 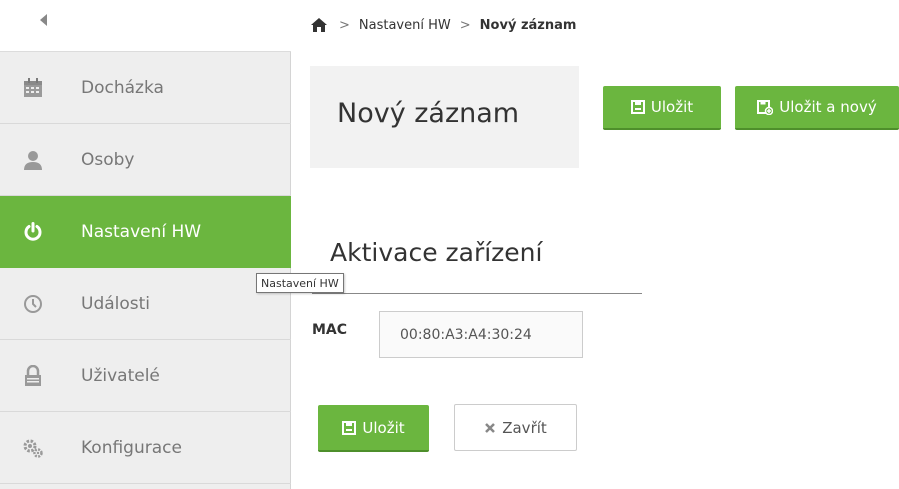 I want to click on sidebar-item-osoby: Osoby, so click(x=145, y=160).